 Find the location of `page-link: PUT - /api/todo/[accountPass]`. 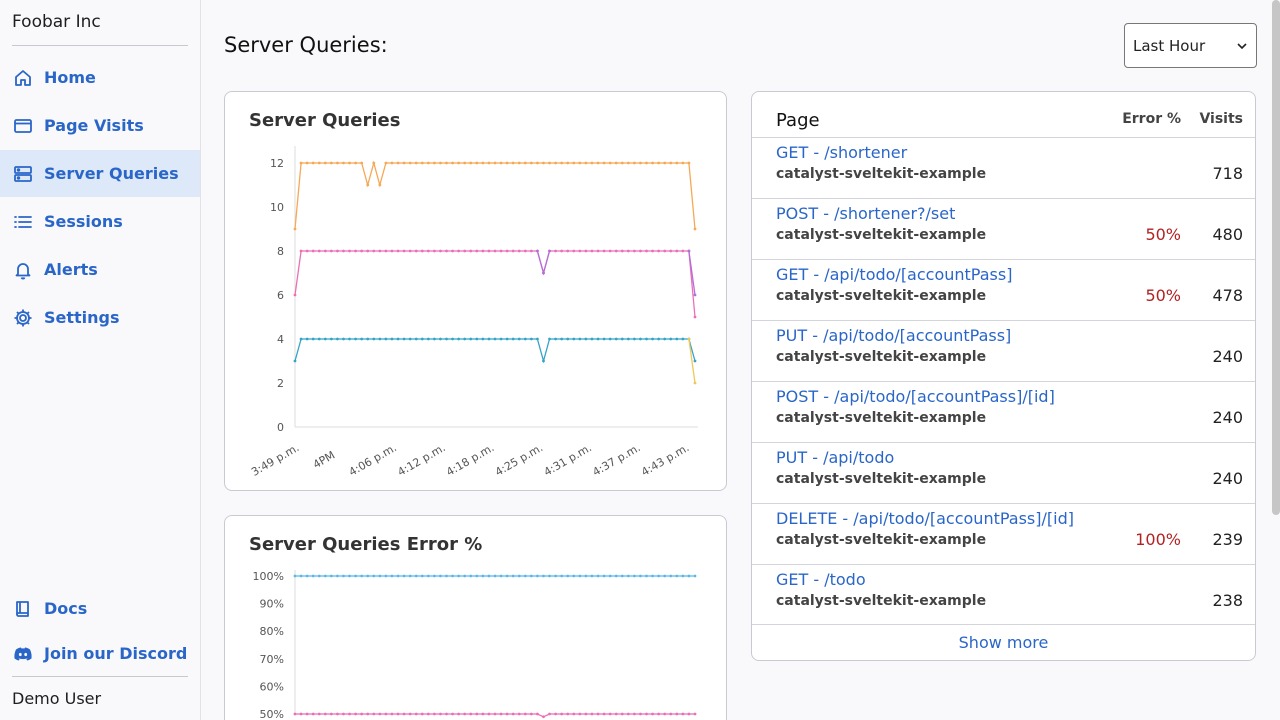

page-link: PUT - /api/todo/[accountPass] is located at coordinates (893, 335).